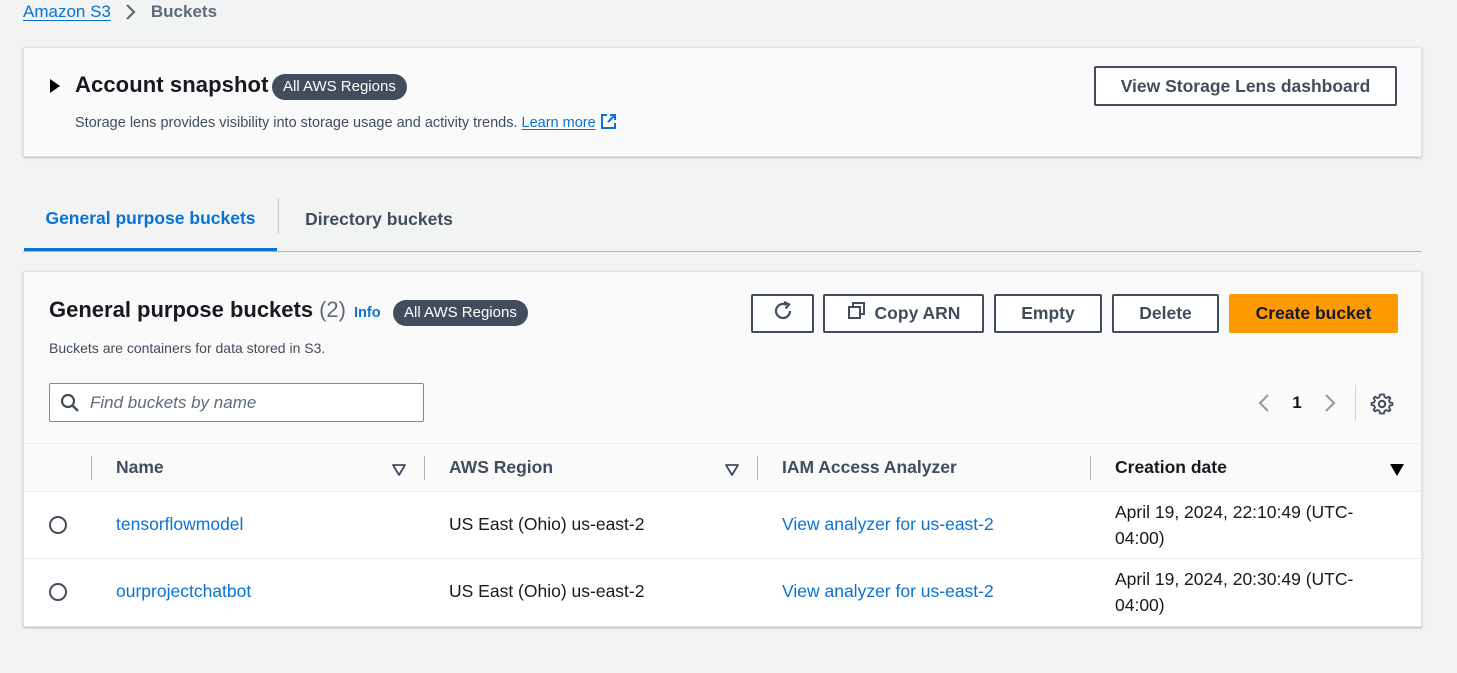  I want to click on column-header-name: Name, so click(140, 467).